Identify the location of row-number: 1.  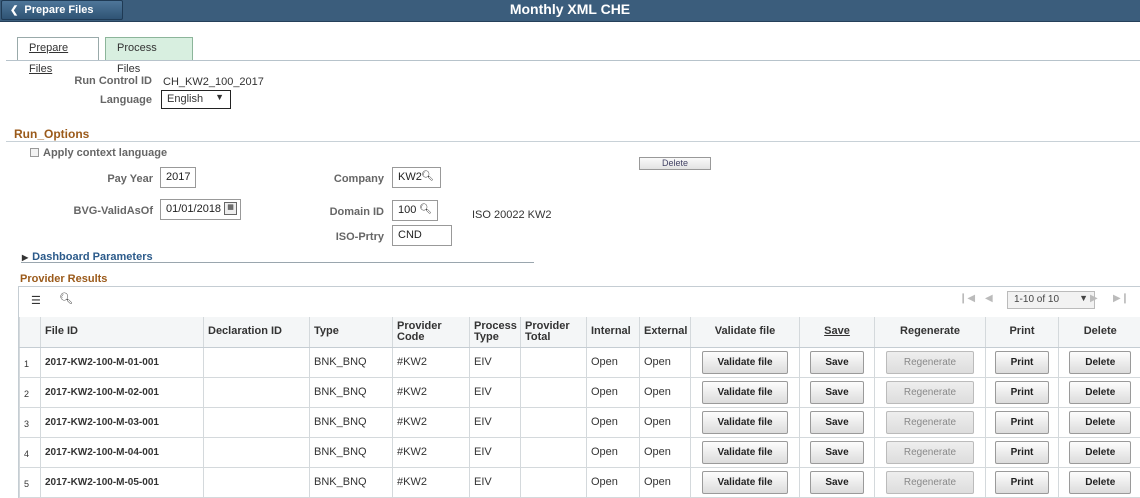
(30, 362).